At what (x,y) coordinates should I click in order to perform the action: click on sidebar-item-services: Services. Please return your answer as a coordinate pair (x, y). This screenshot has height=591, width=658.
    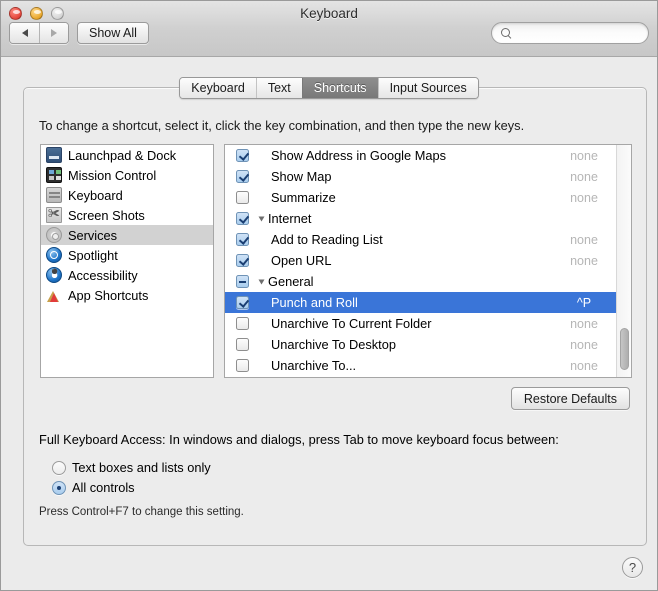
    Looking at the image, I should click on (127, 235).